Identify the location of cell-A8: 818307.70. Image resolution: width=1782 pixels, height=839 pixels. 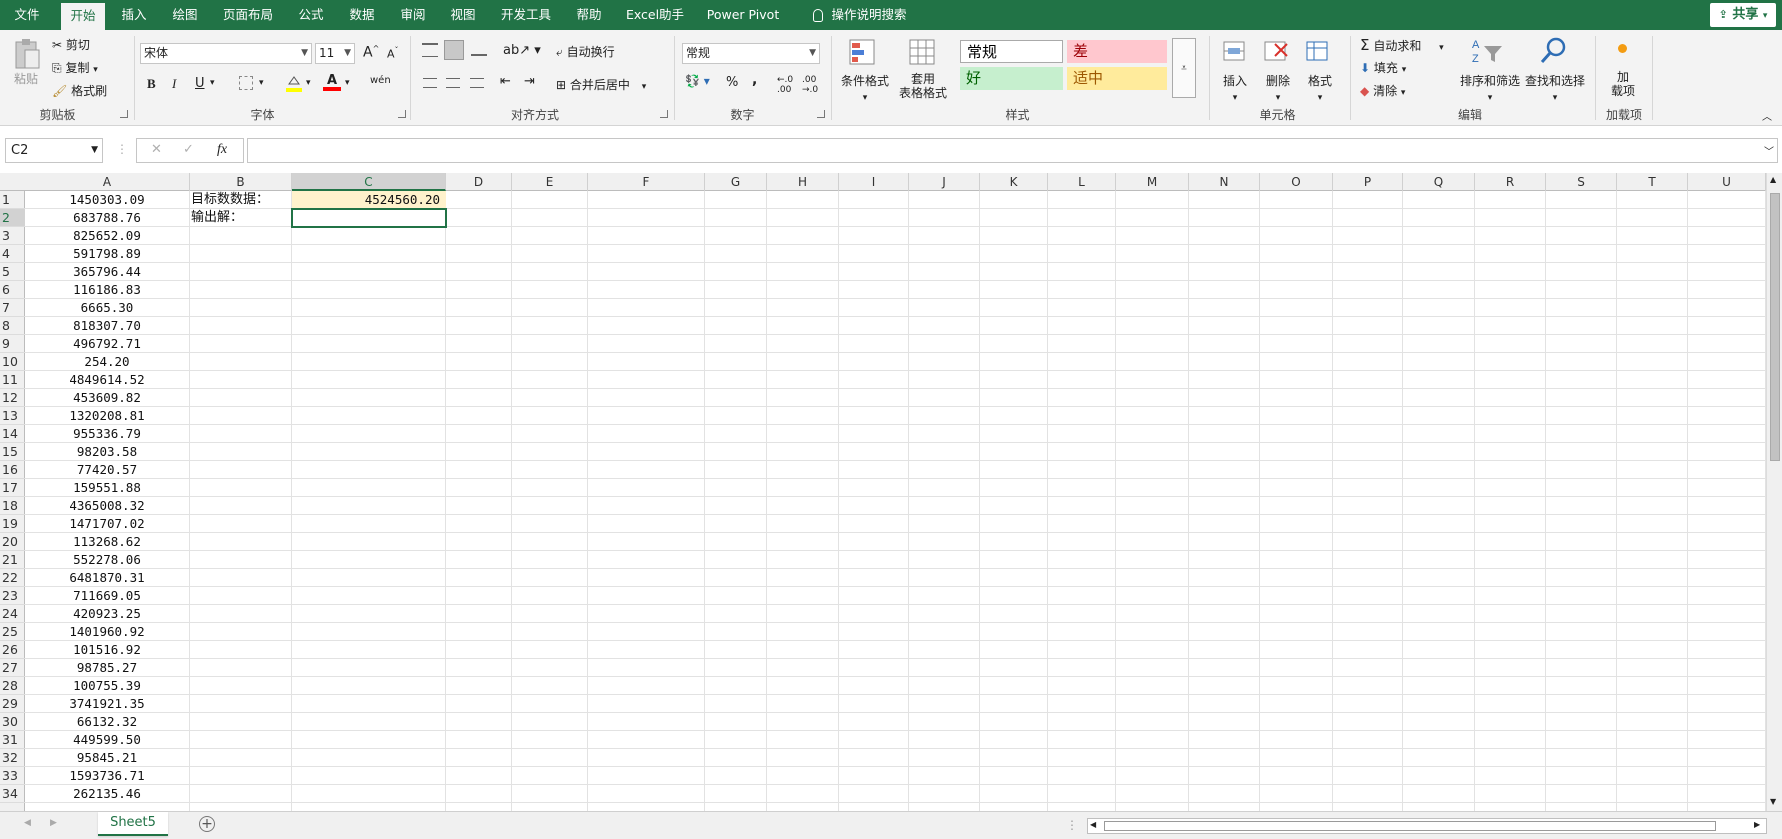
(107, 326).